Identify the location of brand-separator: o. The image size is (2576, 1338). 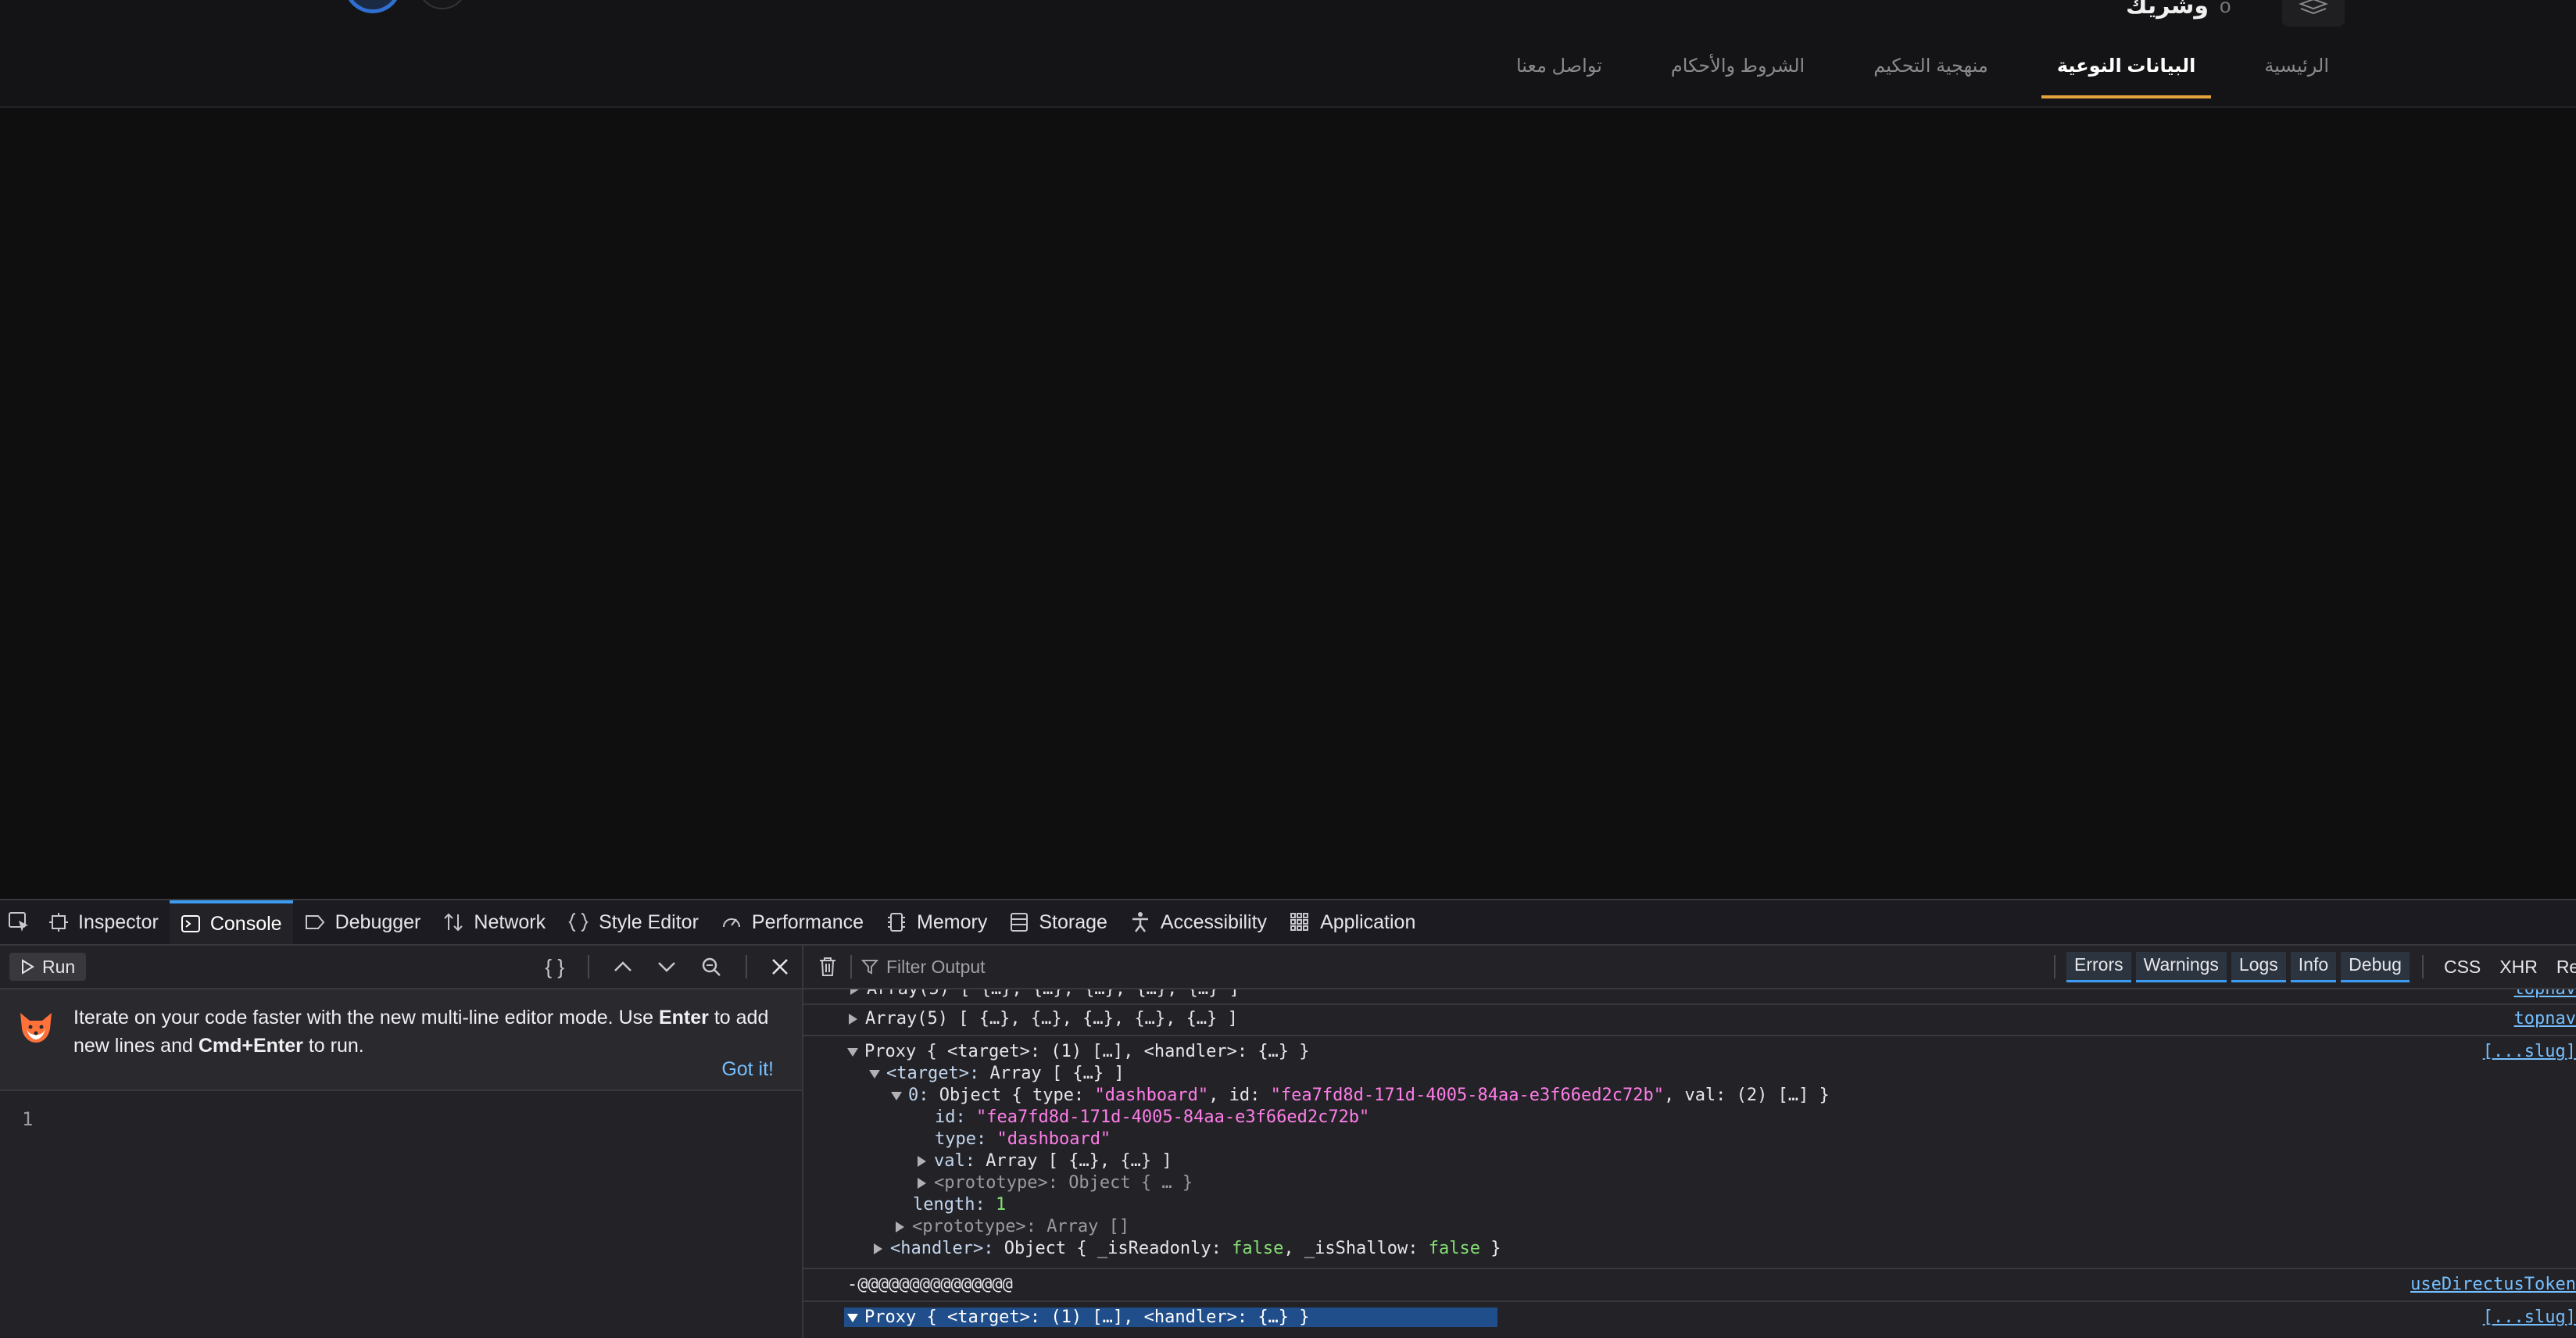
(2225, 8).